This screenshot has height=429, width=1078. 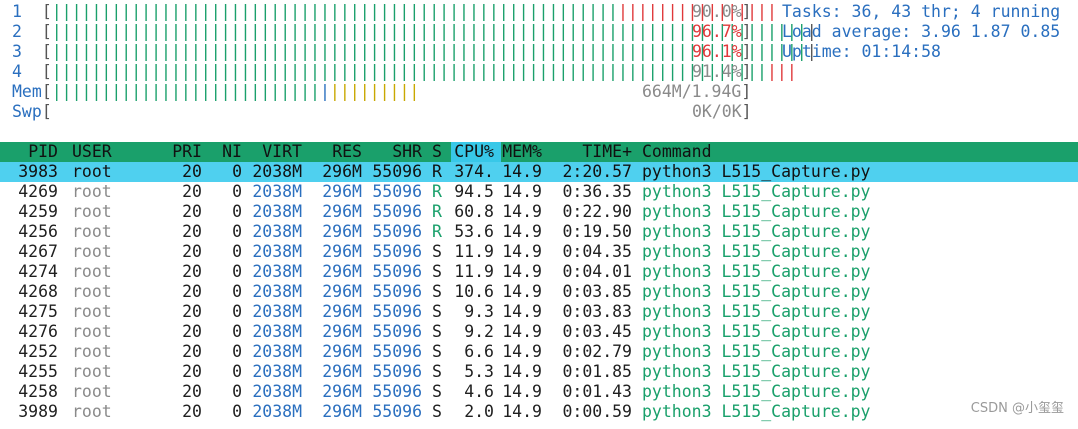 I want to click on col-s: S, so click(x=437, y=152).